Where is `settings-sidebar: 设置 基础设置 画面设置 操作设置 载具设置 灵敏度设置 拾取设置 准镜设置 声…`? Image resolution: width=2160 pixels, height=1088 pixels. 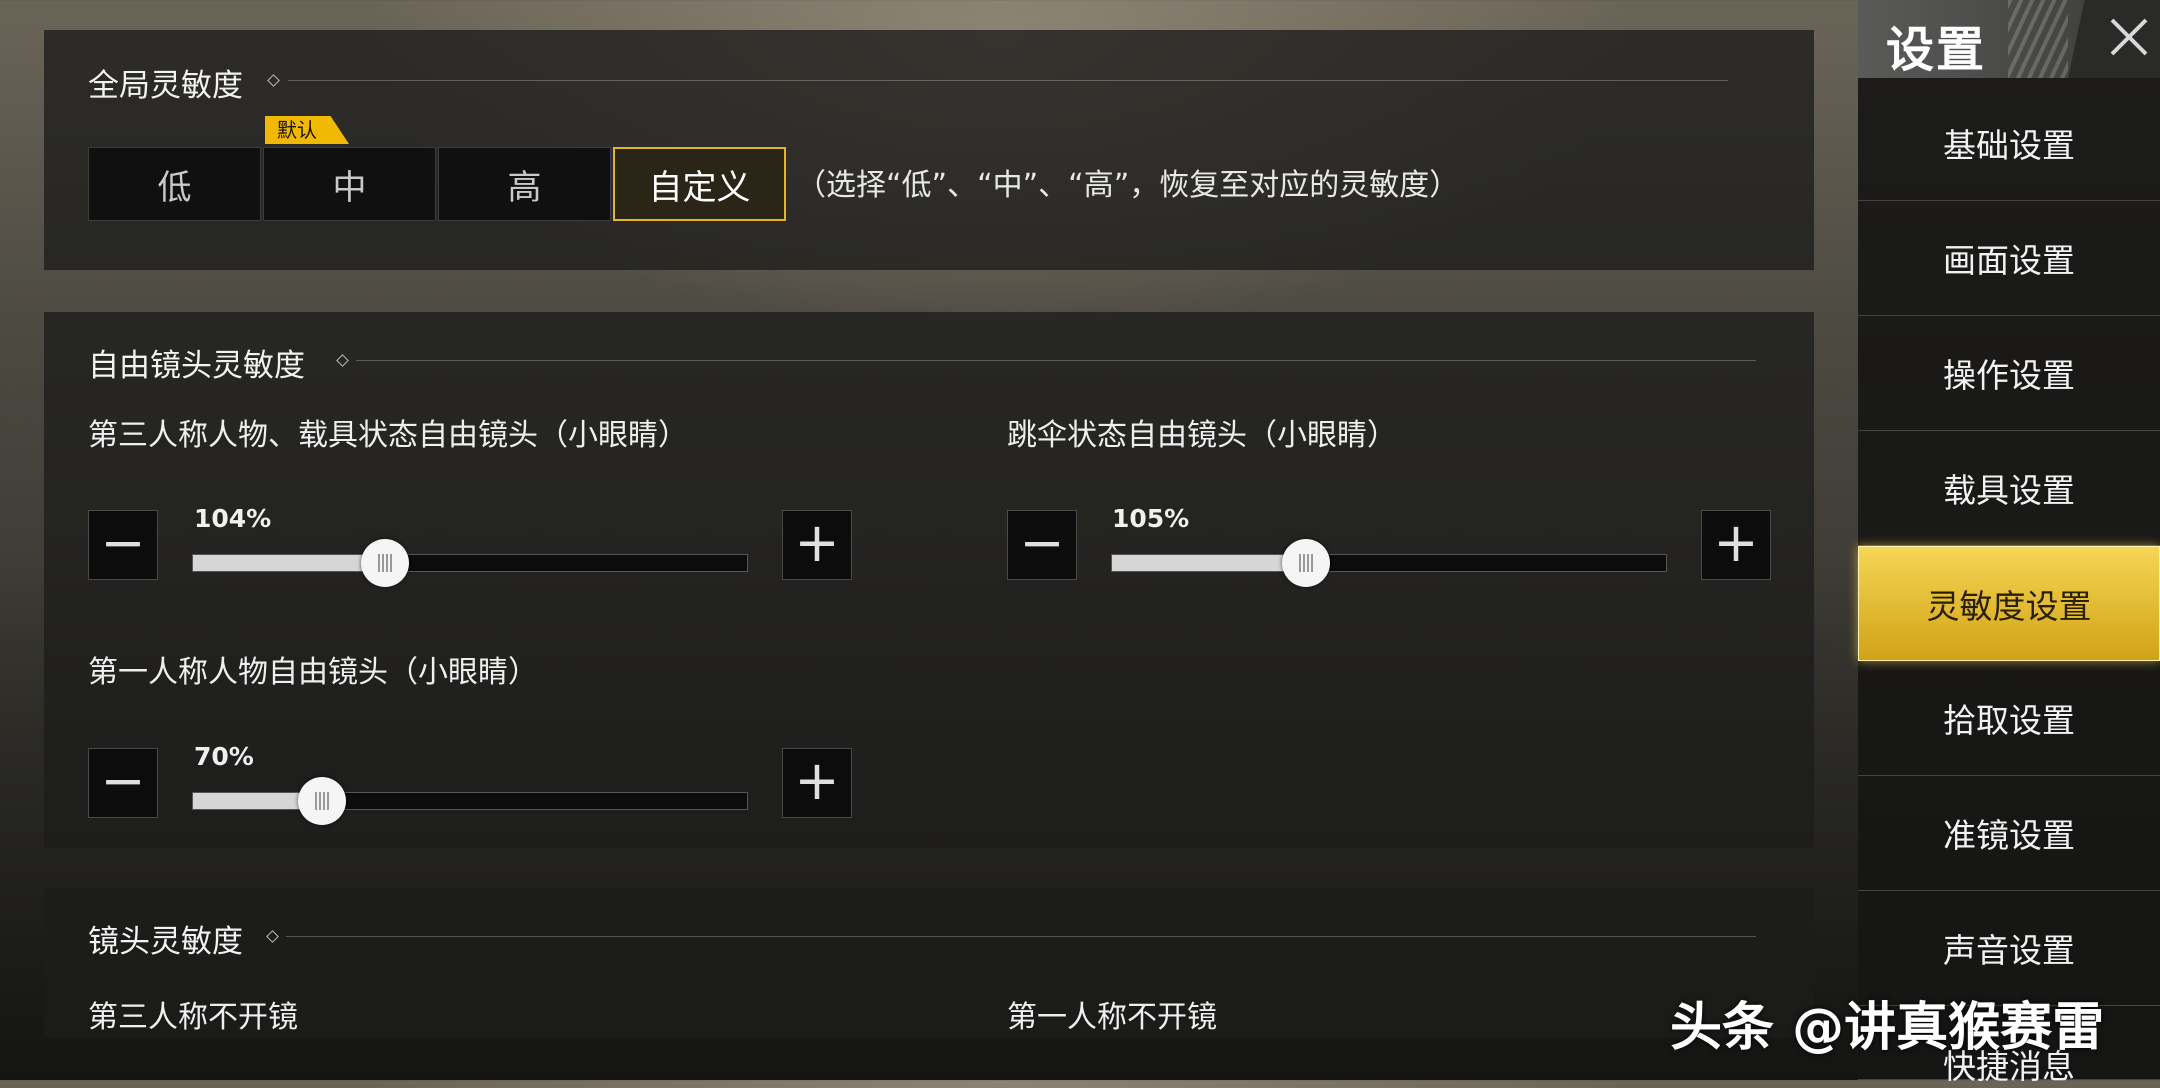
settings-sidebar: 设置 基础设置 画面设置 操作设置 载具设置 灵敏度设置 拾取设置 准镜设置 声… is located at coordinates (2009, 543).